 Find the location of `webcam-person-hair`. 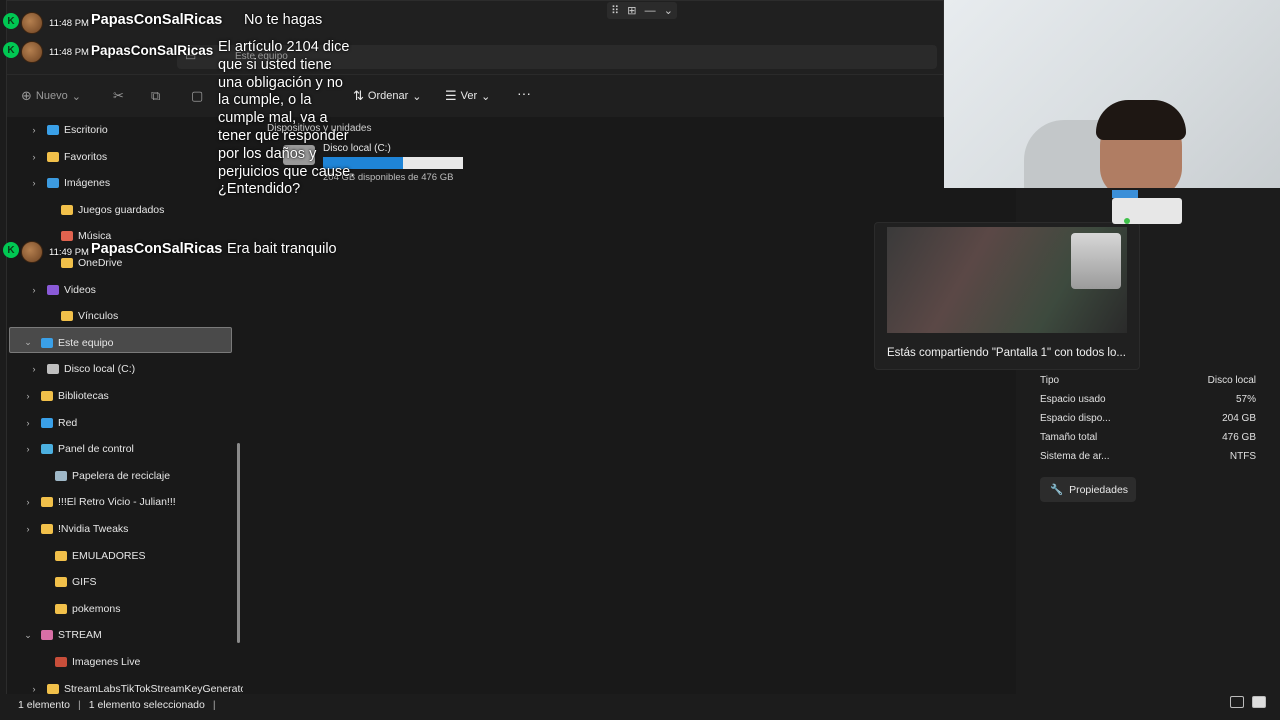

webcam-person-hair is located at coordinates (1141, 120).